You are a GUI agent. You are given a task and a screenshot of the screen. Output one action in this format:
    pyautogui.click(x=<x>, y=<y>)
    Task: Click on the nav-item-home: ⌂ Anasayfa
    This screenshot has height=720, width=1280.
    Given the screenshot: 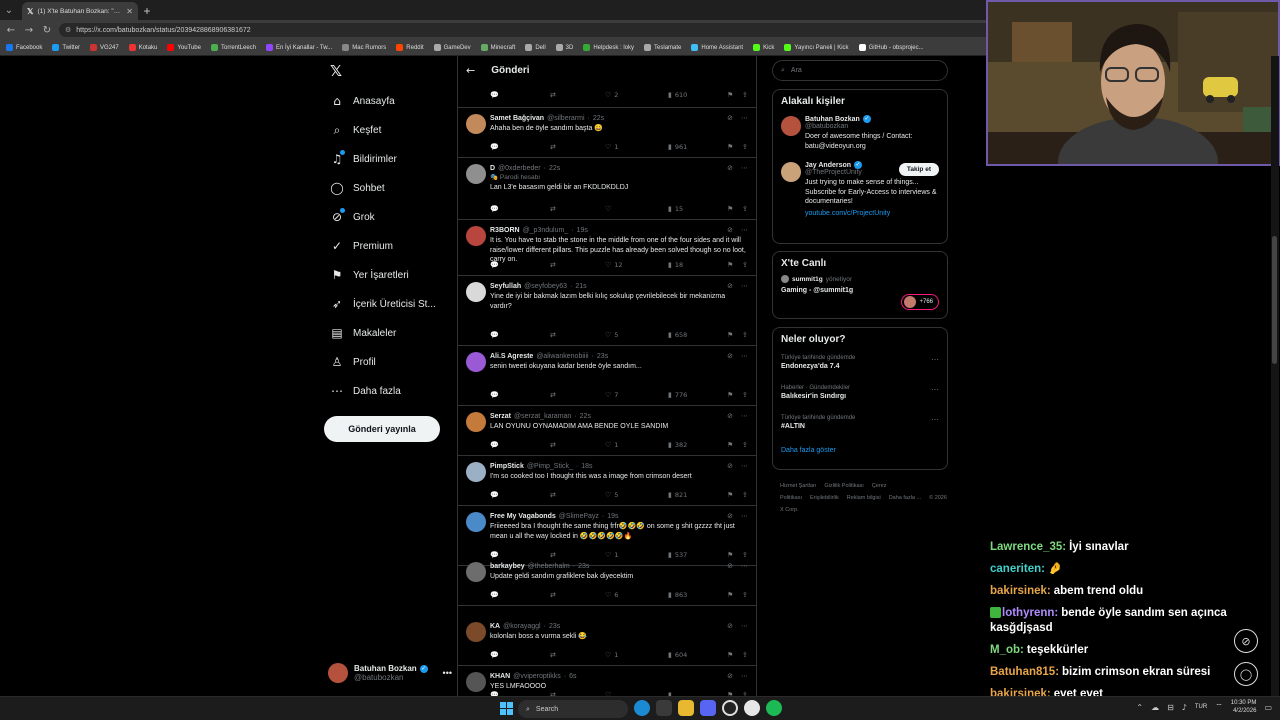 What is the action you would take?
    pyautogui.click(x=362, y=101)
    